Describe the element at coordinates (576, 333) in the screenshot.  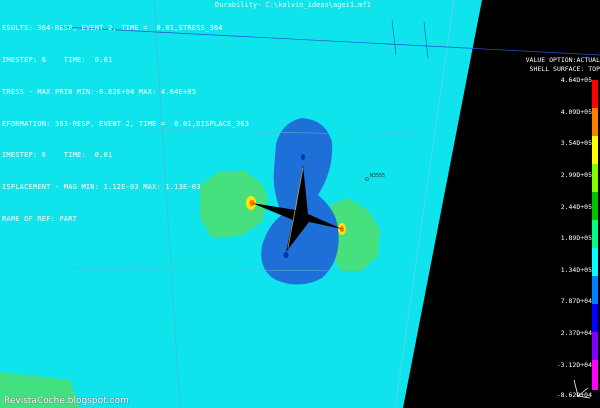
I see `legend-tick: 2.37D+04` at that location.